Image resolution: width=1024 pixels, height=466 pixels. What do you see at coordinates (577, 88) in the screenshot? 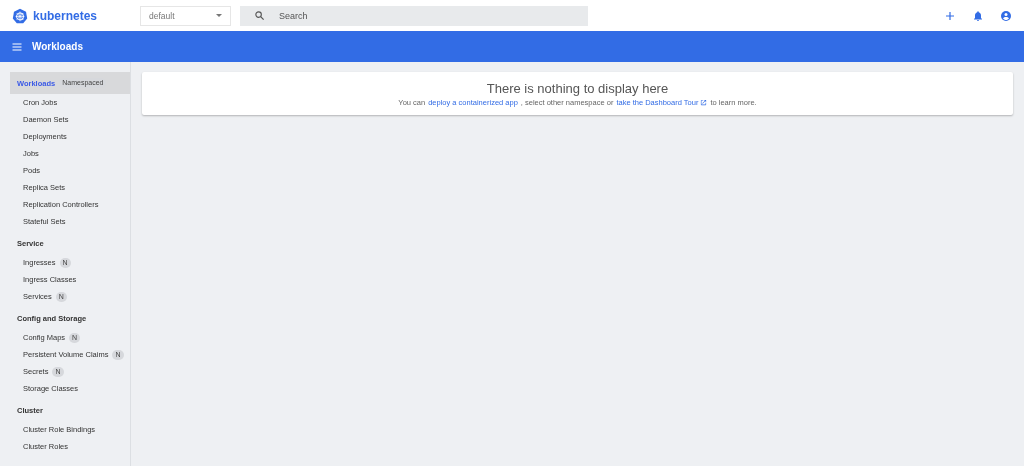
I see `empty-state-title: There is nothing to display here` at bounding box center [577, 88].